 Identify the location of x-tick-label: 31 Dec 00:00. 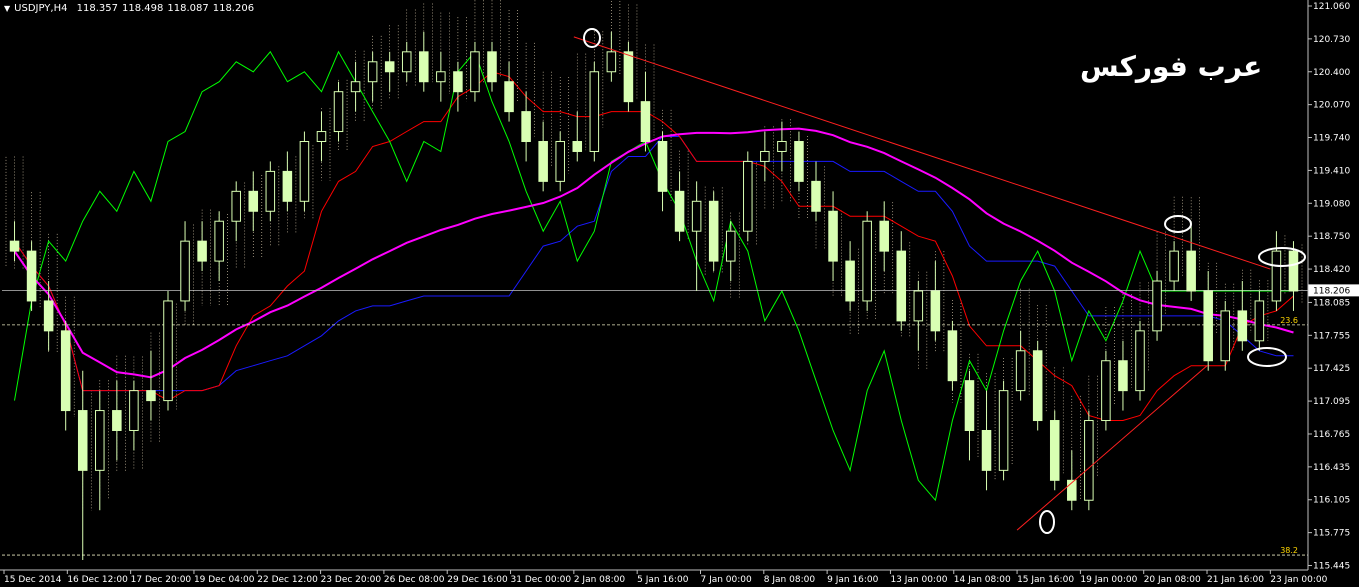
(541, 580).